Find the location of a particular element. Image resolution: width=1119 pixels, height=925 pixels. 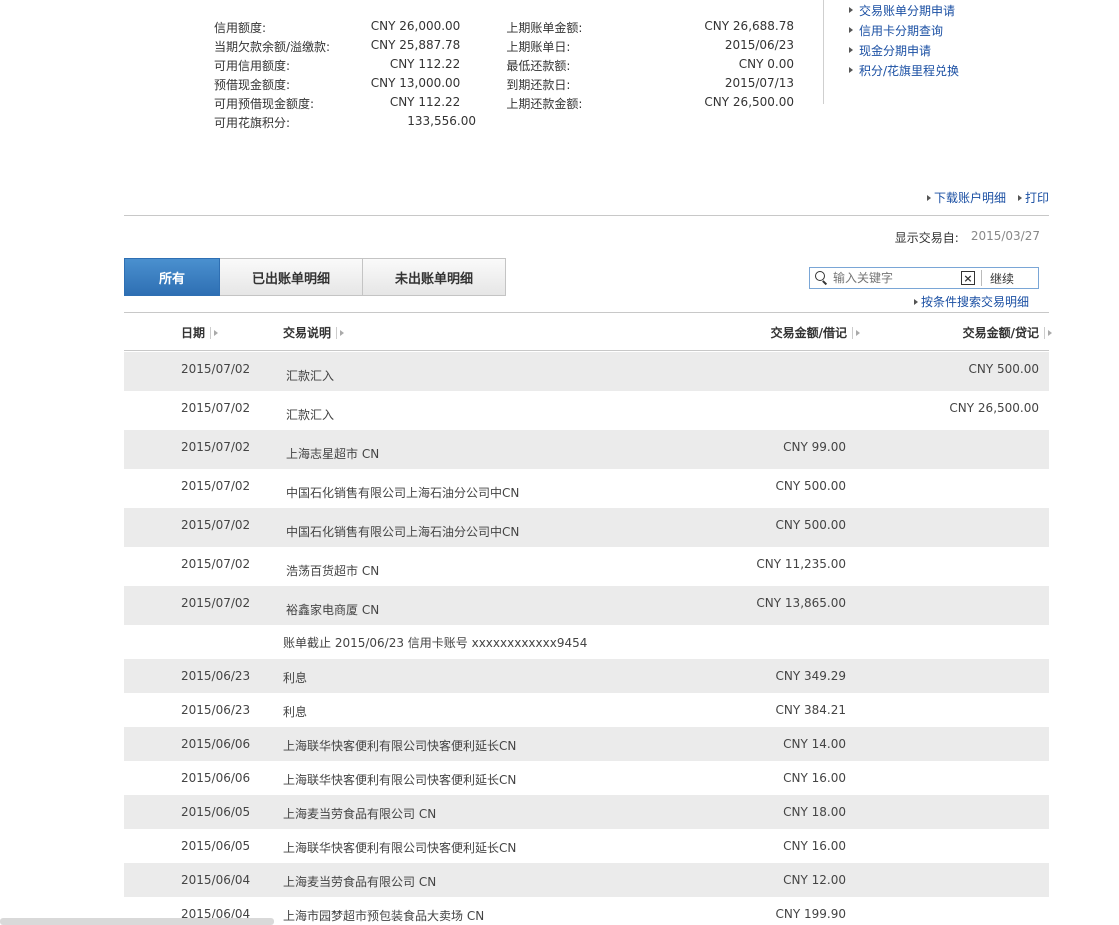

tab-unbilled: 未出账单明细 is located at coordinates (434, 277).